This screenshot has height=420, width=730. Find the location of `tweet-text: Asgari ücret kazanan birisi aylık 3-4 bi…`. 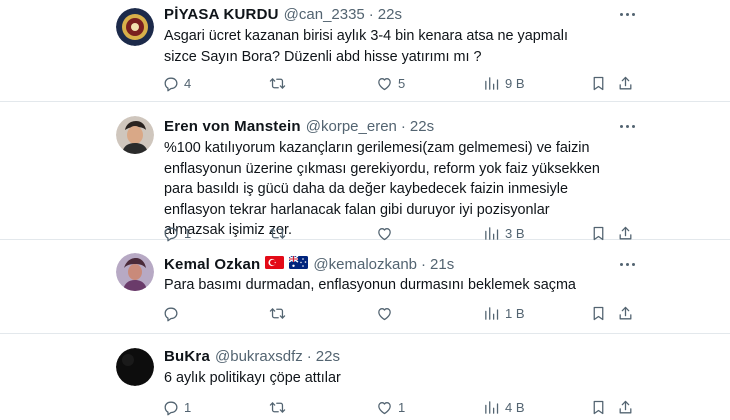

tweet-text: Asgari ücret kazanan birisi aylık 3-4 bi… is located at coordinates (366, 46).